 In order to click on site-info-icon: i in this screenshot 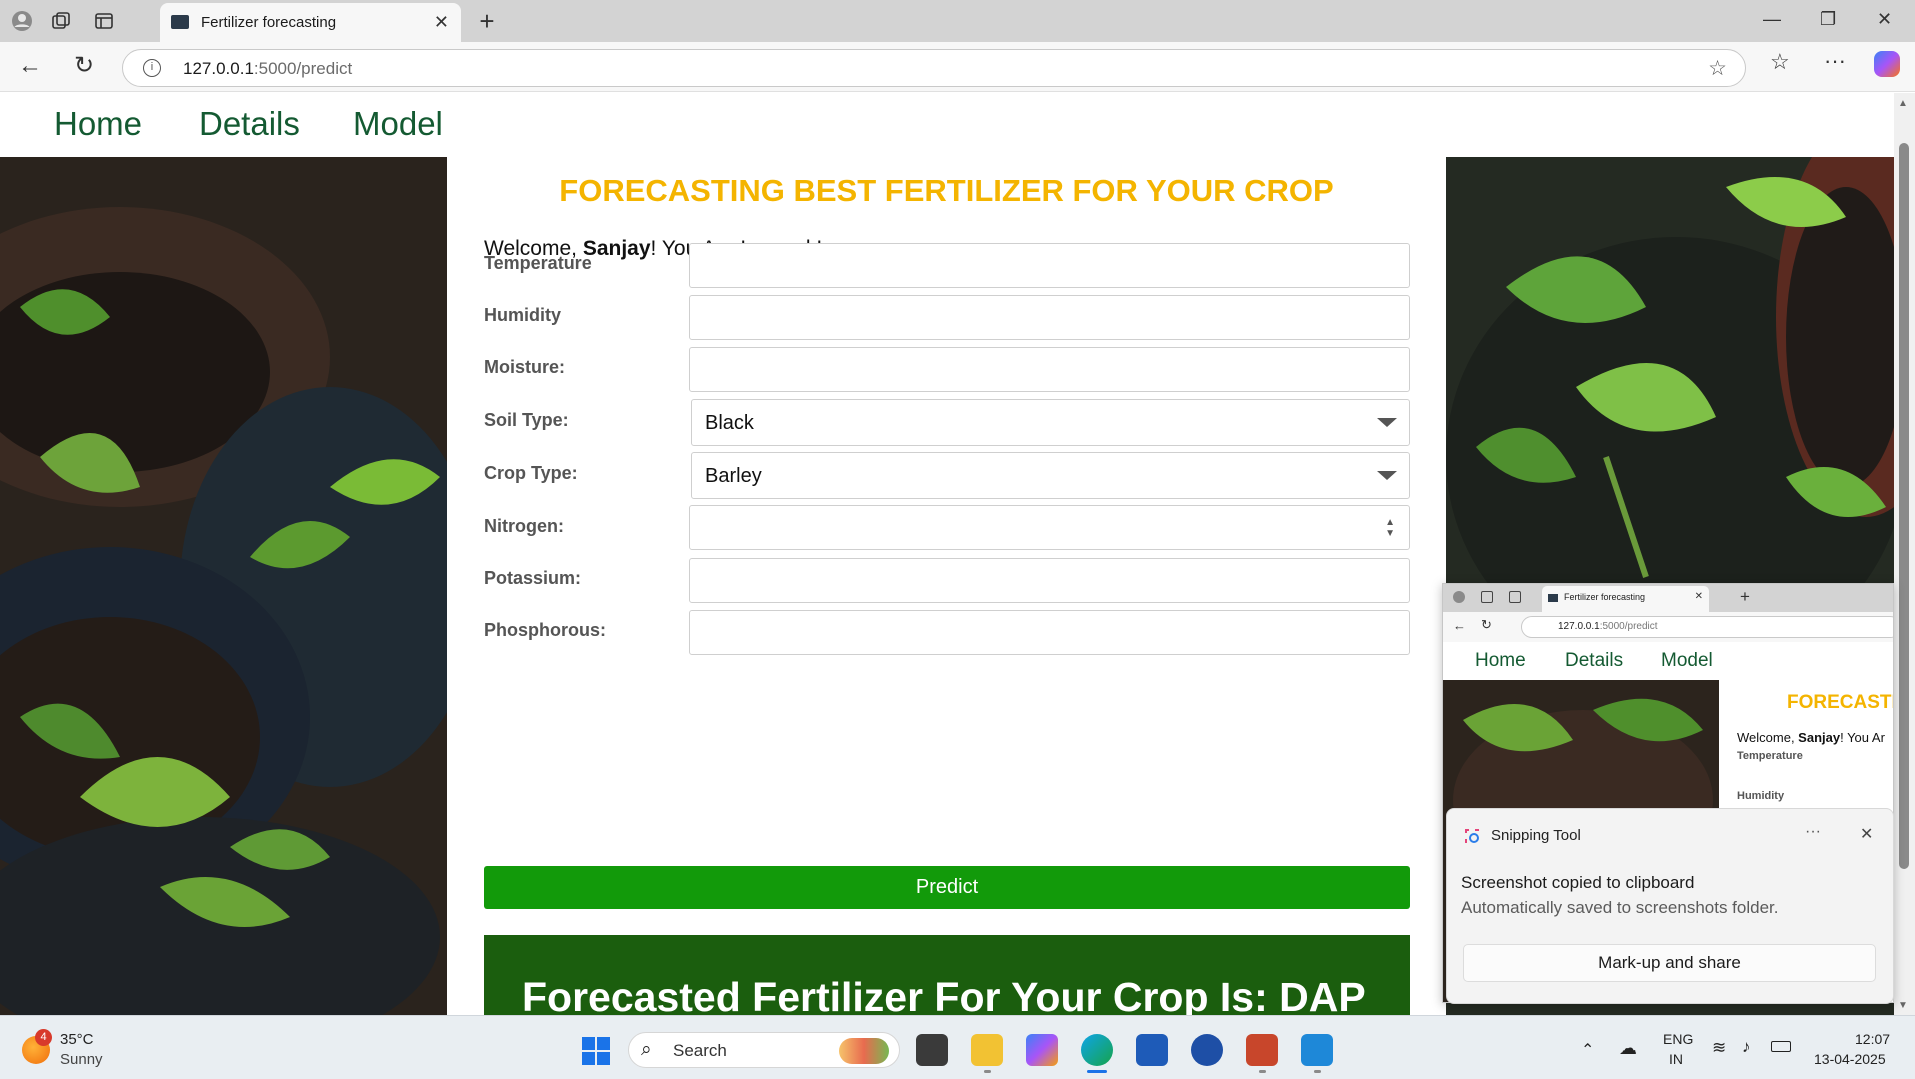, I will do `click(152, 68)`.